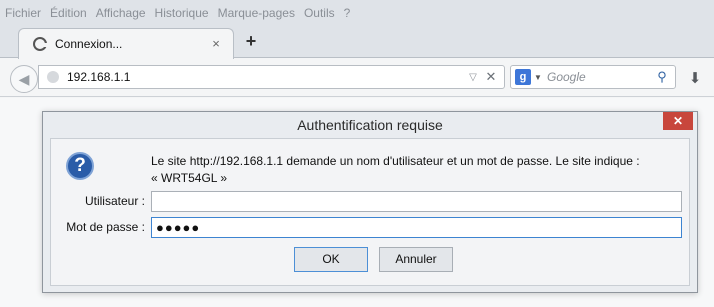 The height and width of the screenshot is (307, 714). I want to click on username-label: Utilisateur :, so click(114, 201).